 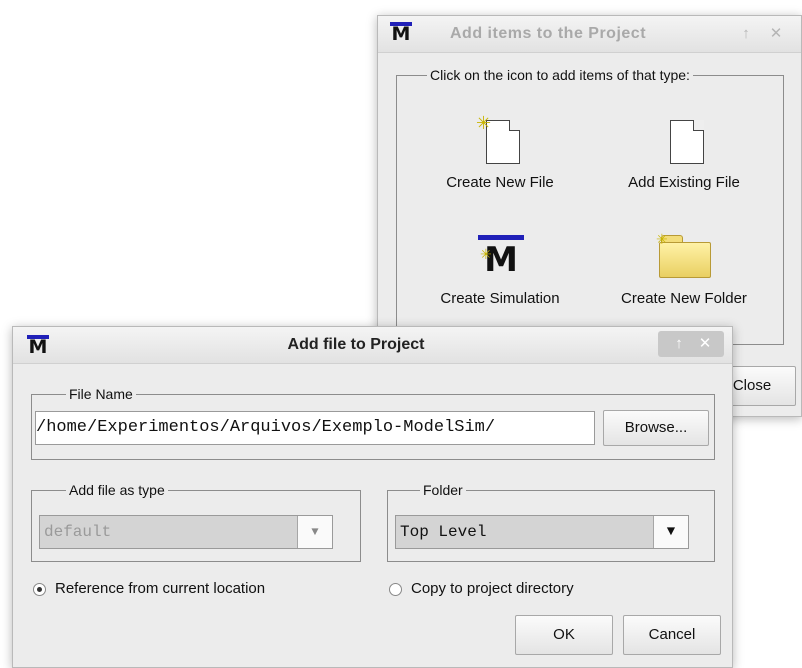 What do you see at coordinates (160, 589) in the screenshot?
I see `reference-location-label: Reference from current location` at bounding box center [160, 589].